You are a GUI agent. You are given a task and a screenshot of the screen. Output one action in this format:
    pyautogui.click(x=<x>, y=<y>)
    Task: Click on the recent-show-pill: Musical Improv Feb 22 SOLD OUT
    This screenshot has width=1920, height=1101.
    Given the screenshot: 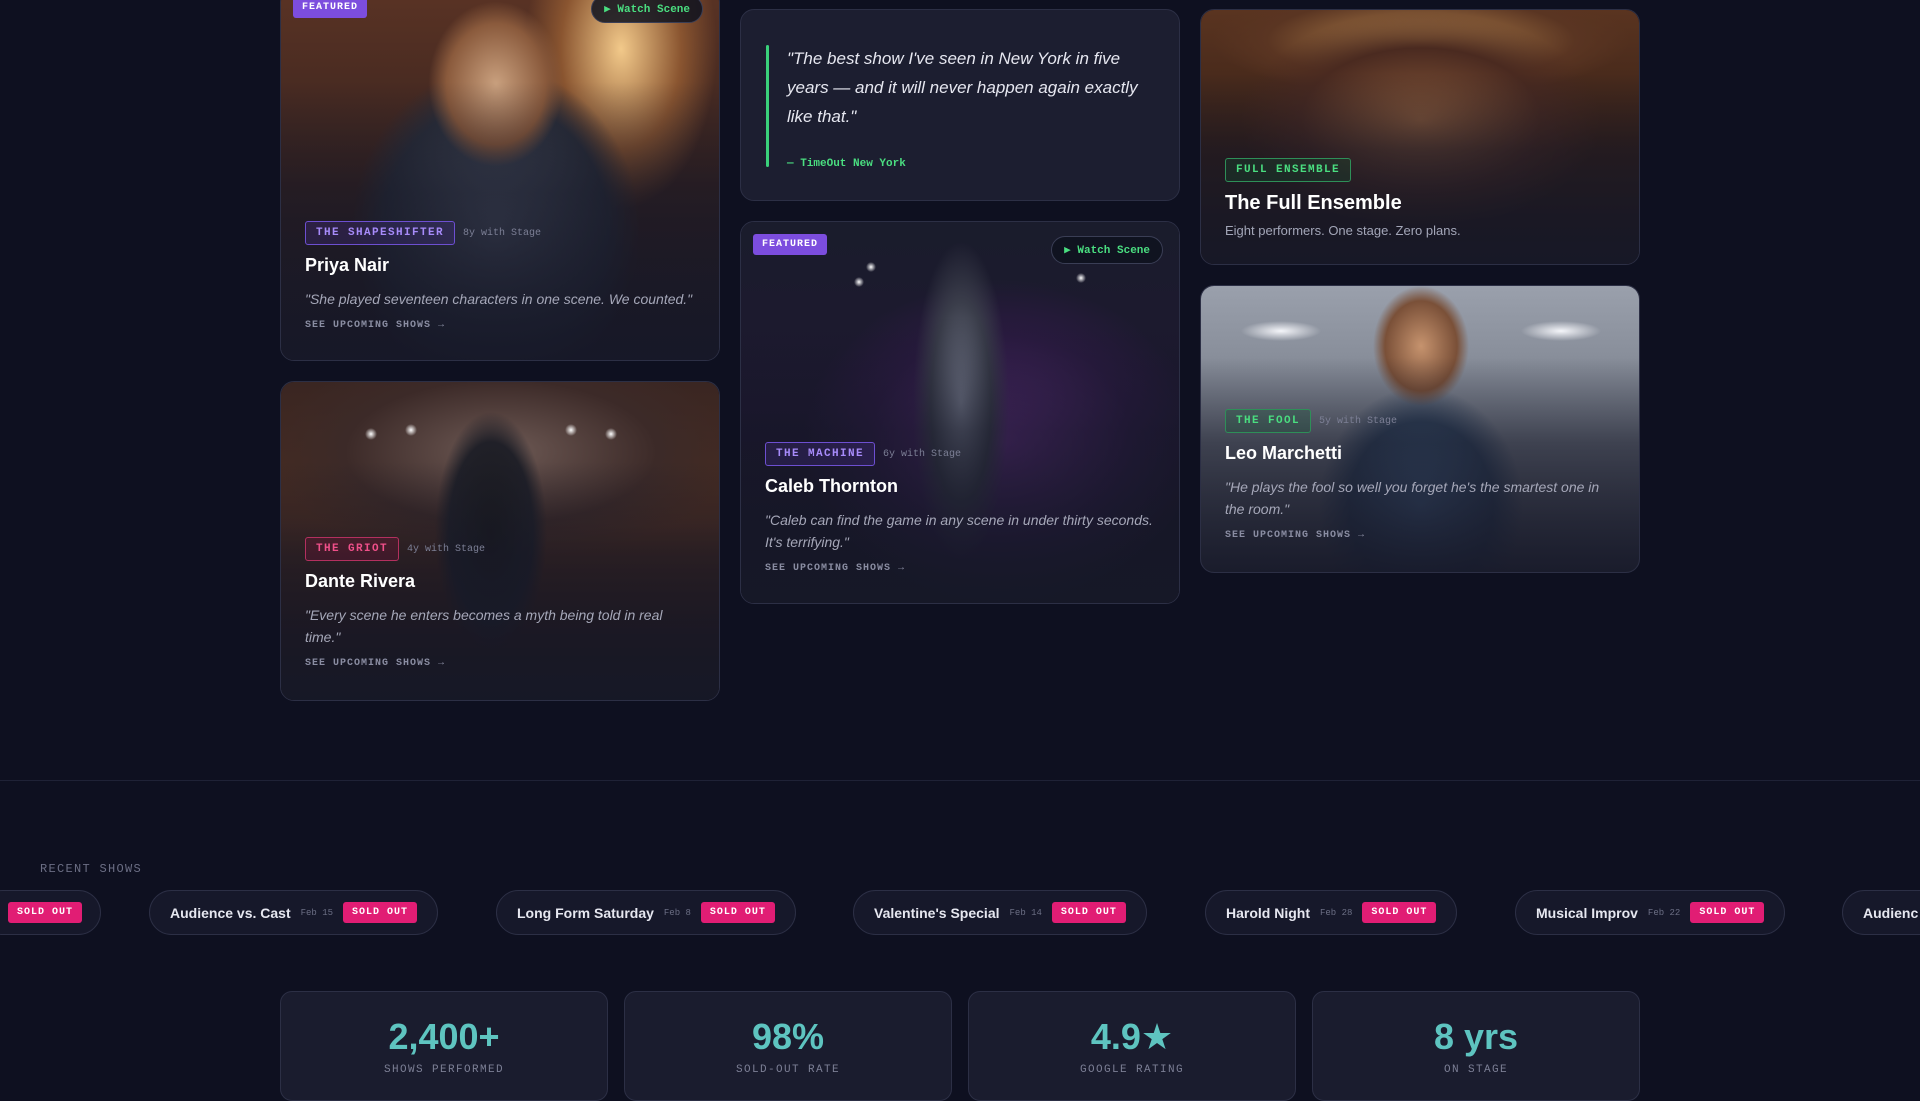 What is the action you would take?
    pyautogui.click(x=1650, y=912)
    